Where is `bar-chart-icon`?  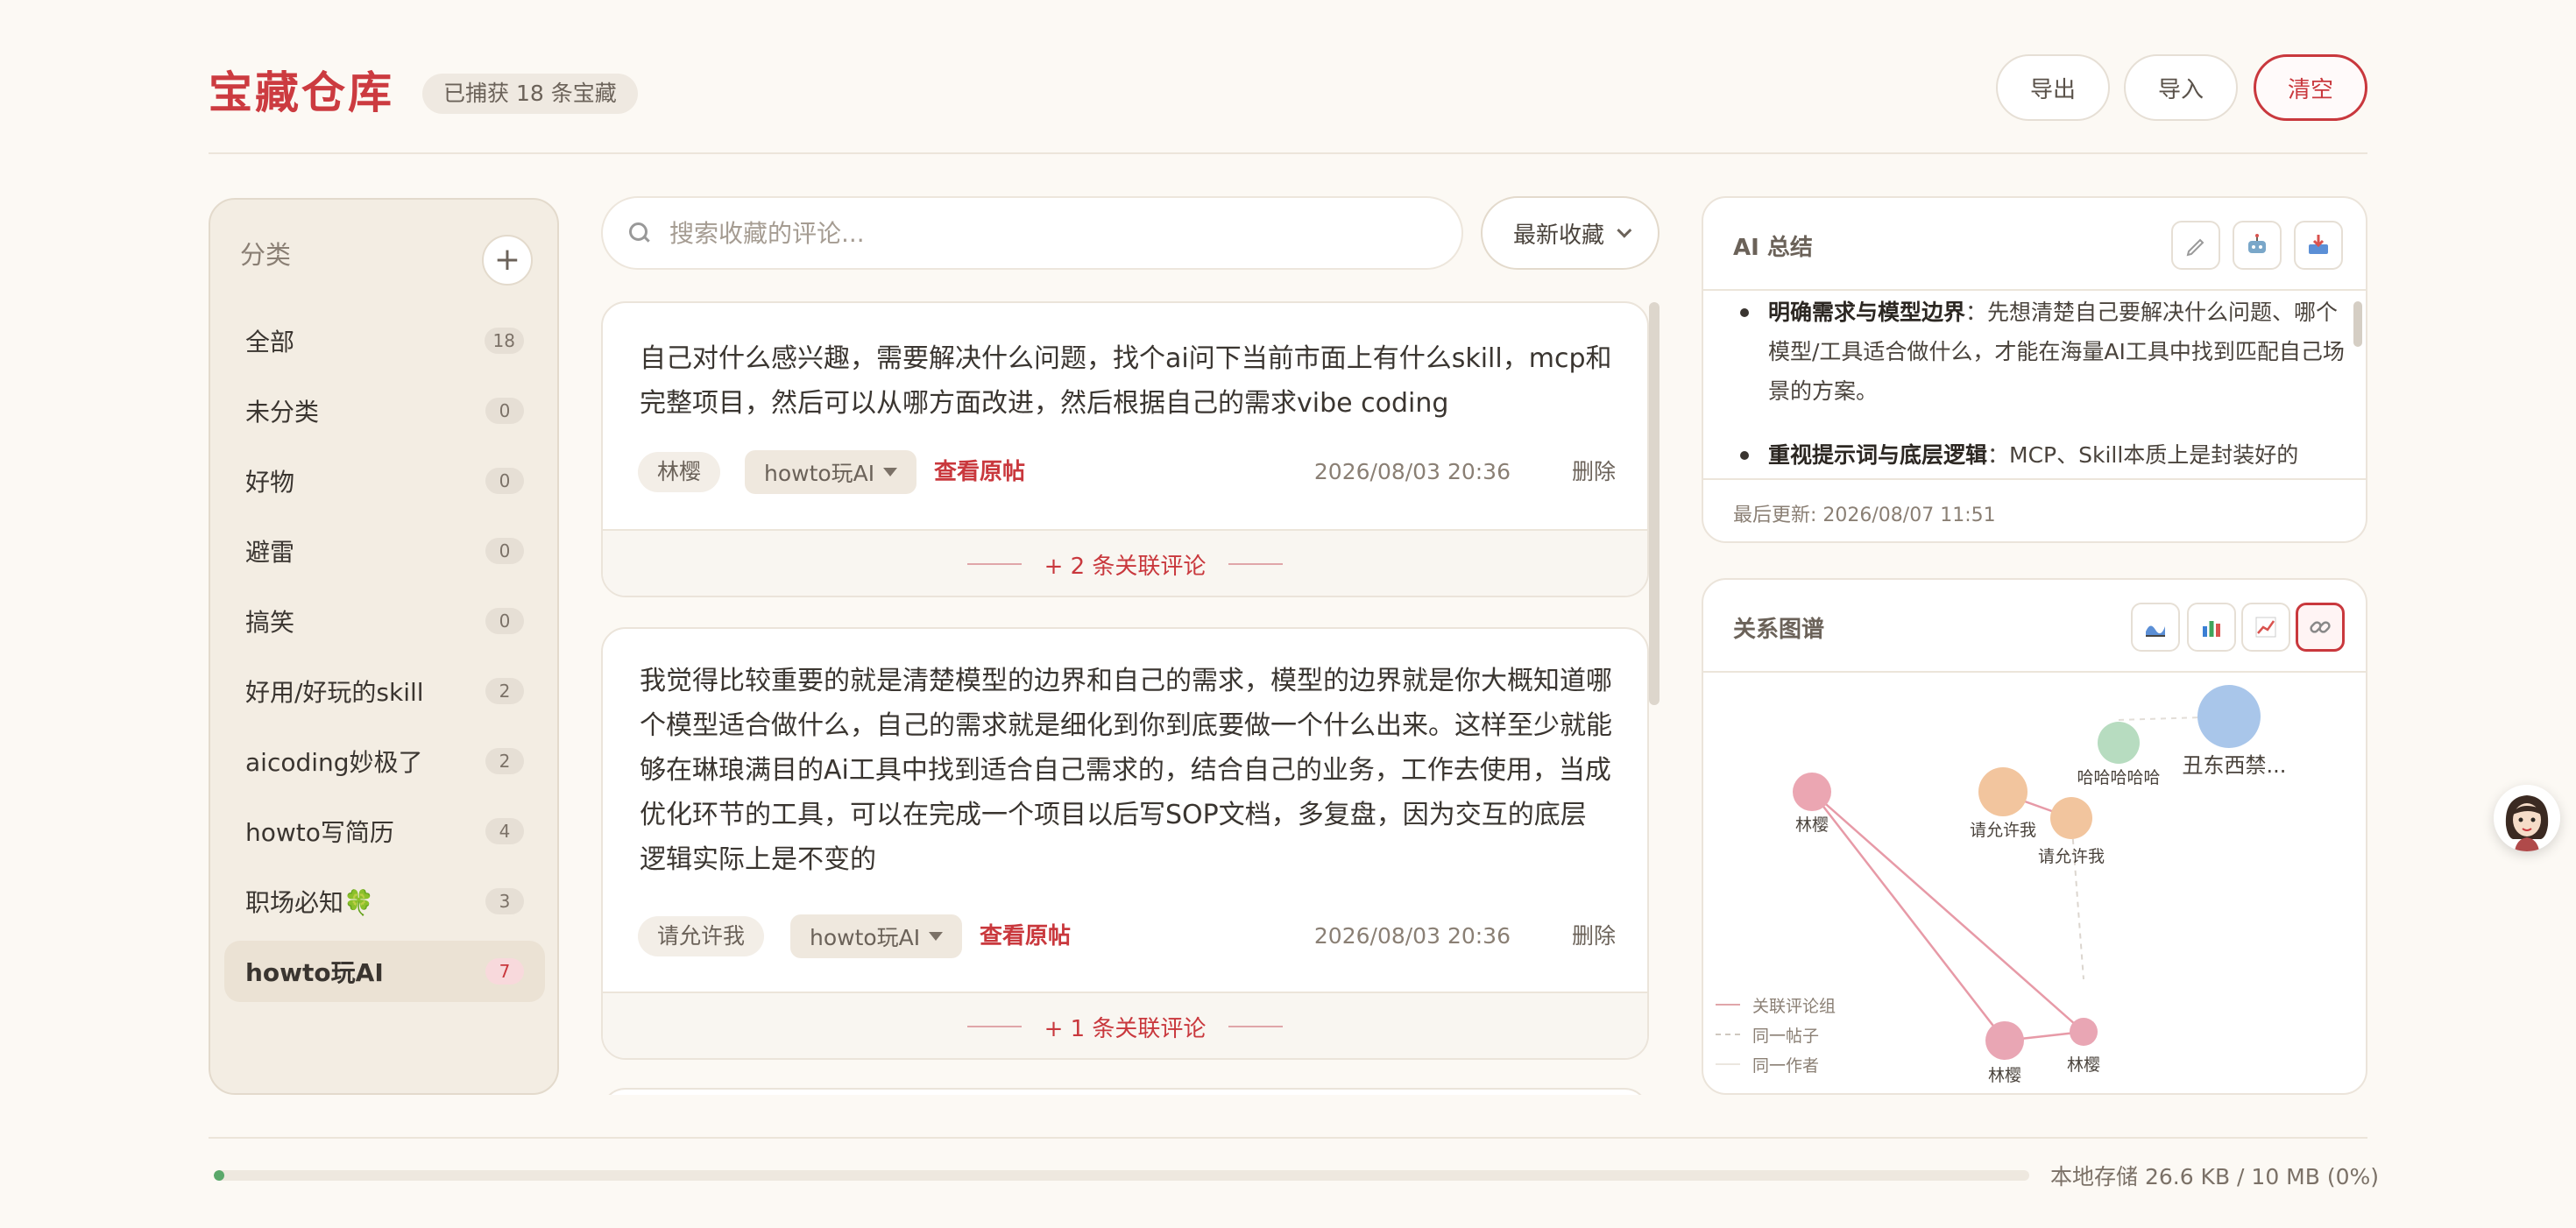
bar-chart-icon is located at coordinates (2211, 629).